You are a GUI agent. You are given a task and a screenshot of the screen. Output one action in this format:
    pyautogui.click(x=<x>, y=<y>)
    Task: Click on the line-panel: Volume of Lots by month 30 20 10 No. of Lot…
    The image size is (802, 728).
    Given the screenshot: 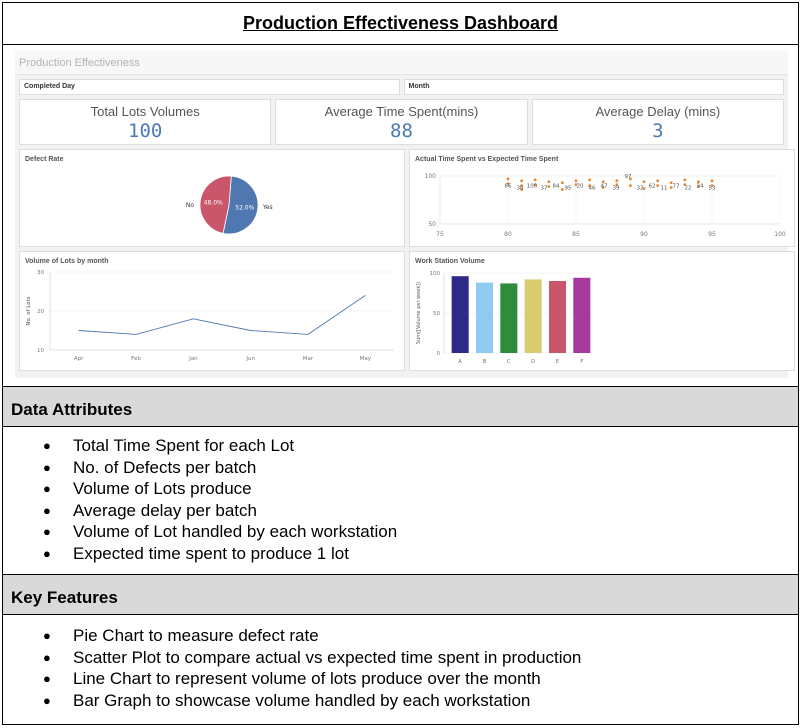 What is the action you would take?
    pyautogui.click(x=212, y=311)
    